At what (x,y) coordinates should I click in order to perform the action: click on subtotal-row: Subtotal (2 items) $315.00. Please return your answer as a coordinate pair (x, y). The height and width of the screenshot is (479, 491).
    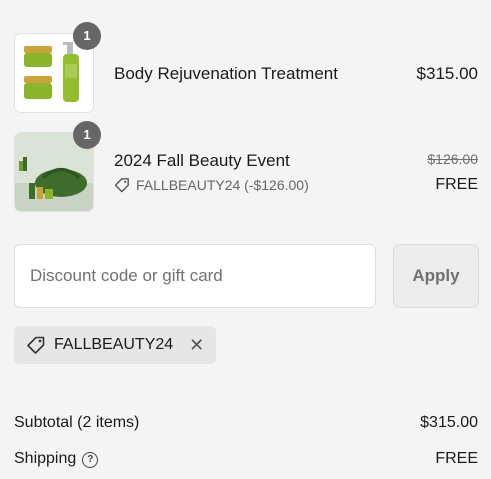
    Looking at the image, I should click on (246, 423).